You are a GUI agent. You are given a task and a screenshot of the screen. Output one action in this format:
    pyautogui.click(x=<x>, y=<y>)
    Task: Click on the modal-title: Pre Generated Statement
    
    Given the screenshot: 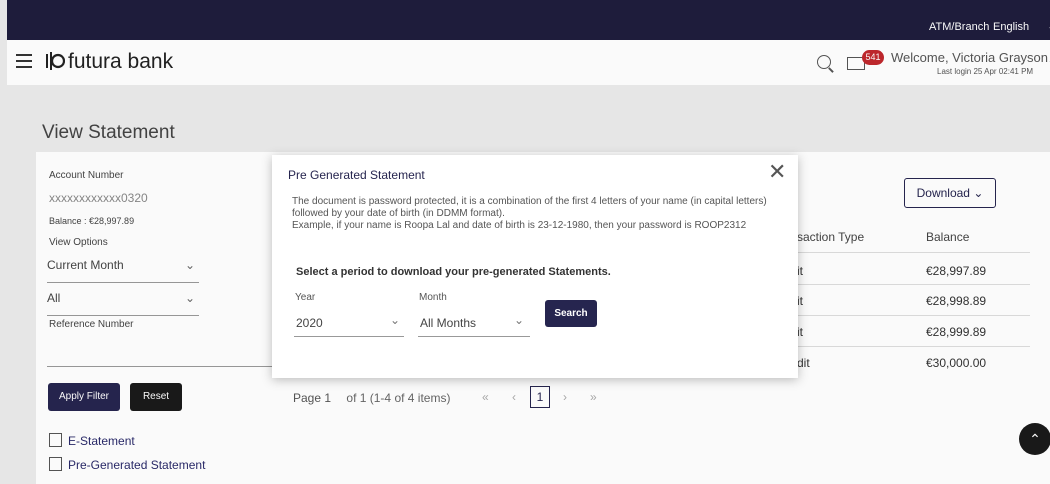 What is the action you would take?
    pyautogui.click(x=356, y=175)
    